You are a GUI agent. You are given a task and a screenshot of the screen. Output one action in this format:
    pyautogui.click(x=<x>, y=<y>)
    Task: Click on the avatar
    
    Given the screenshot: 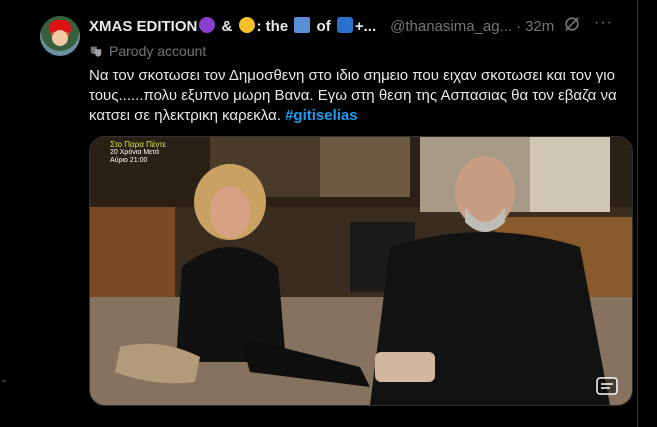 What is the action you would take?
    pyautogui.click(x=60, y=36)
    